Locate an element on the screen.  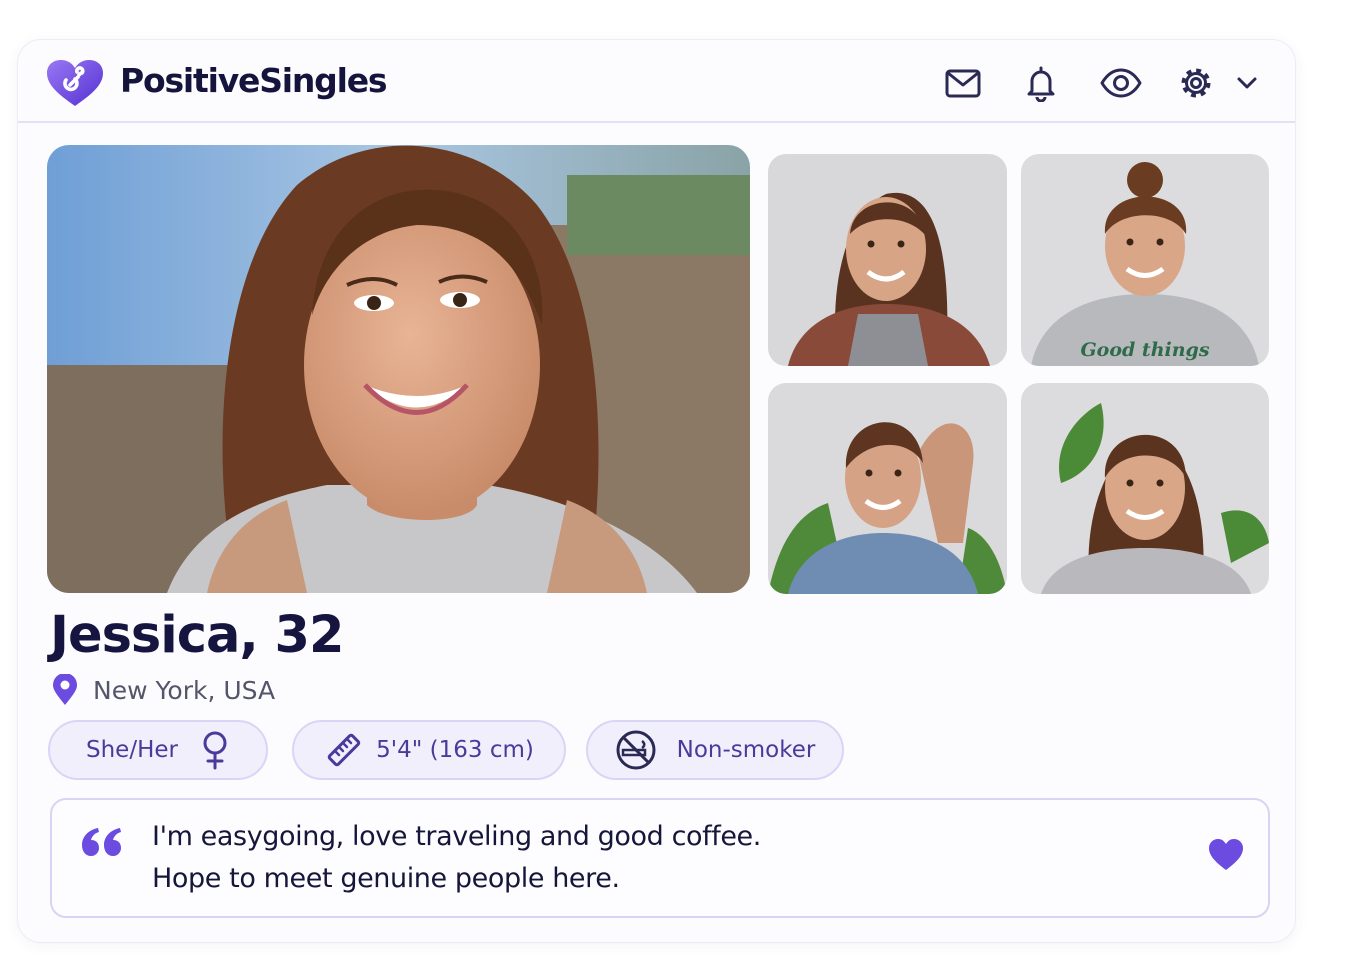
heart-logo-icon is located at coordinates (75, 84).